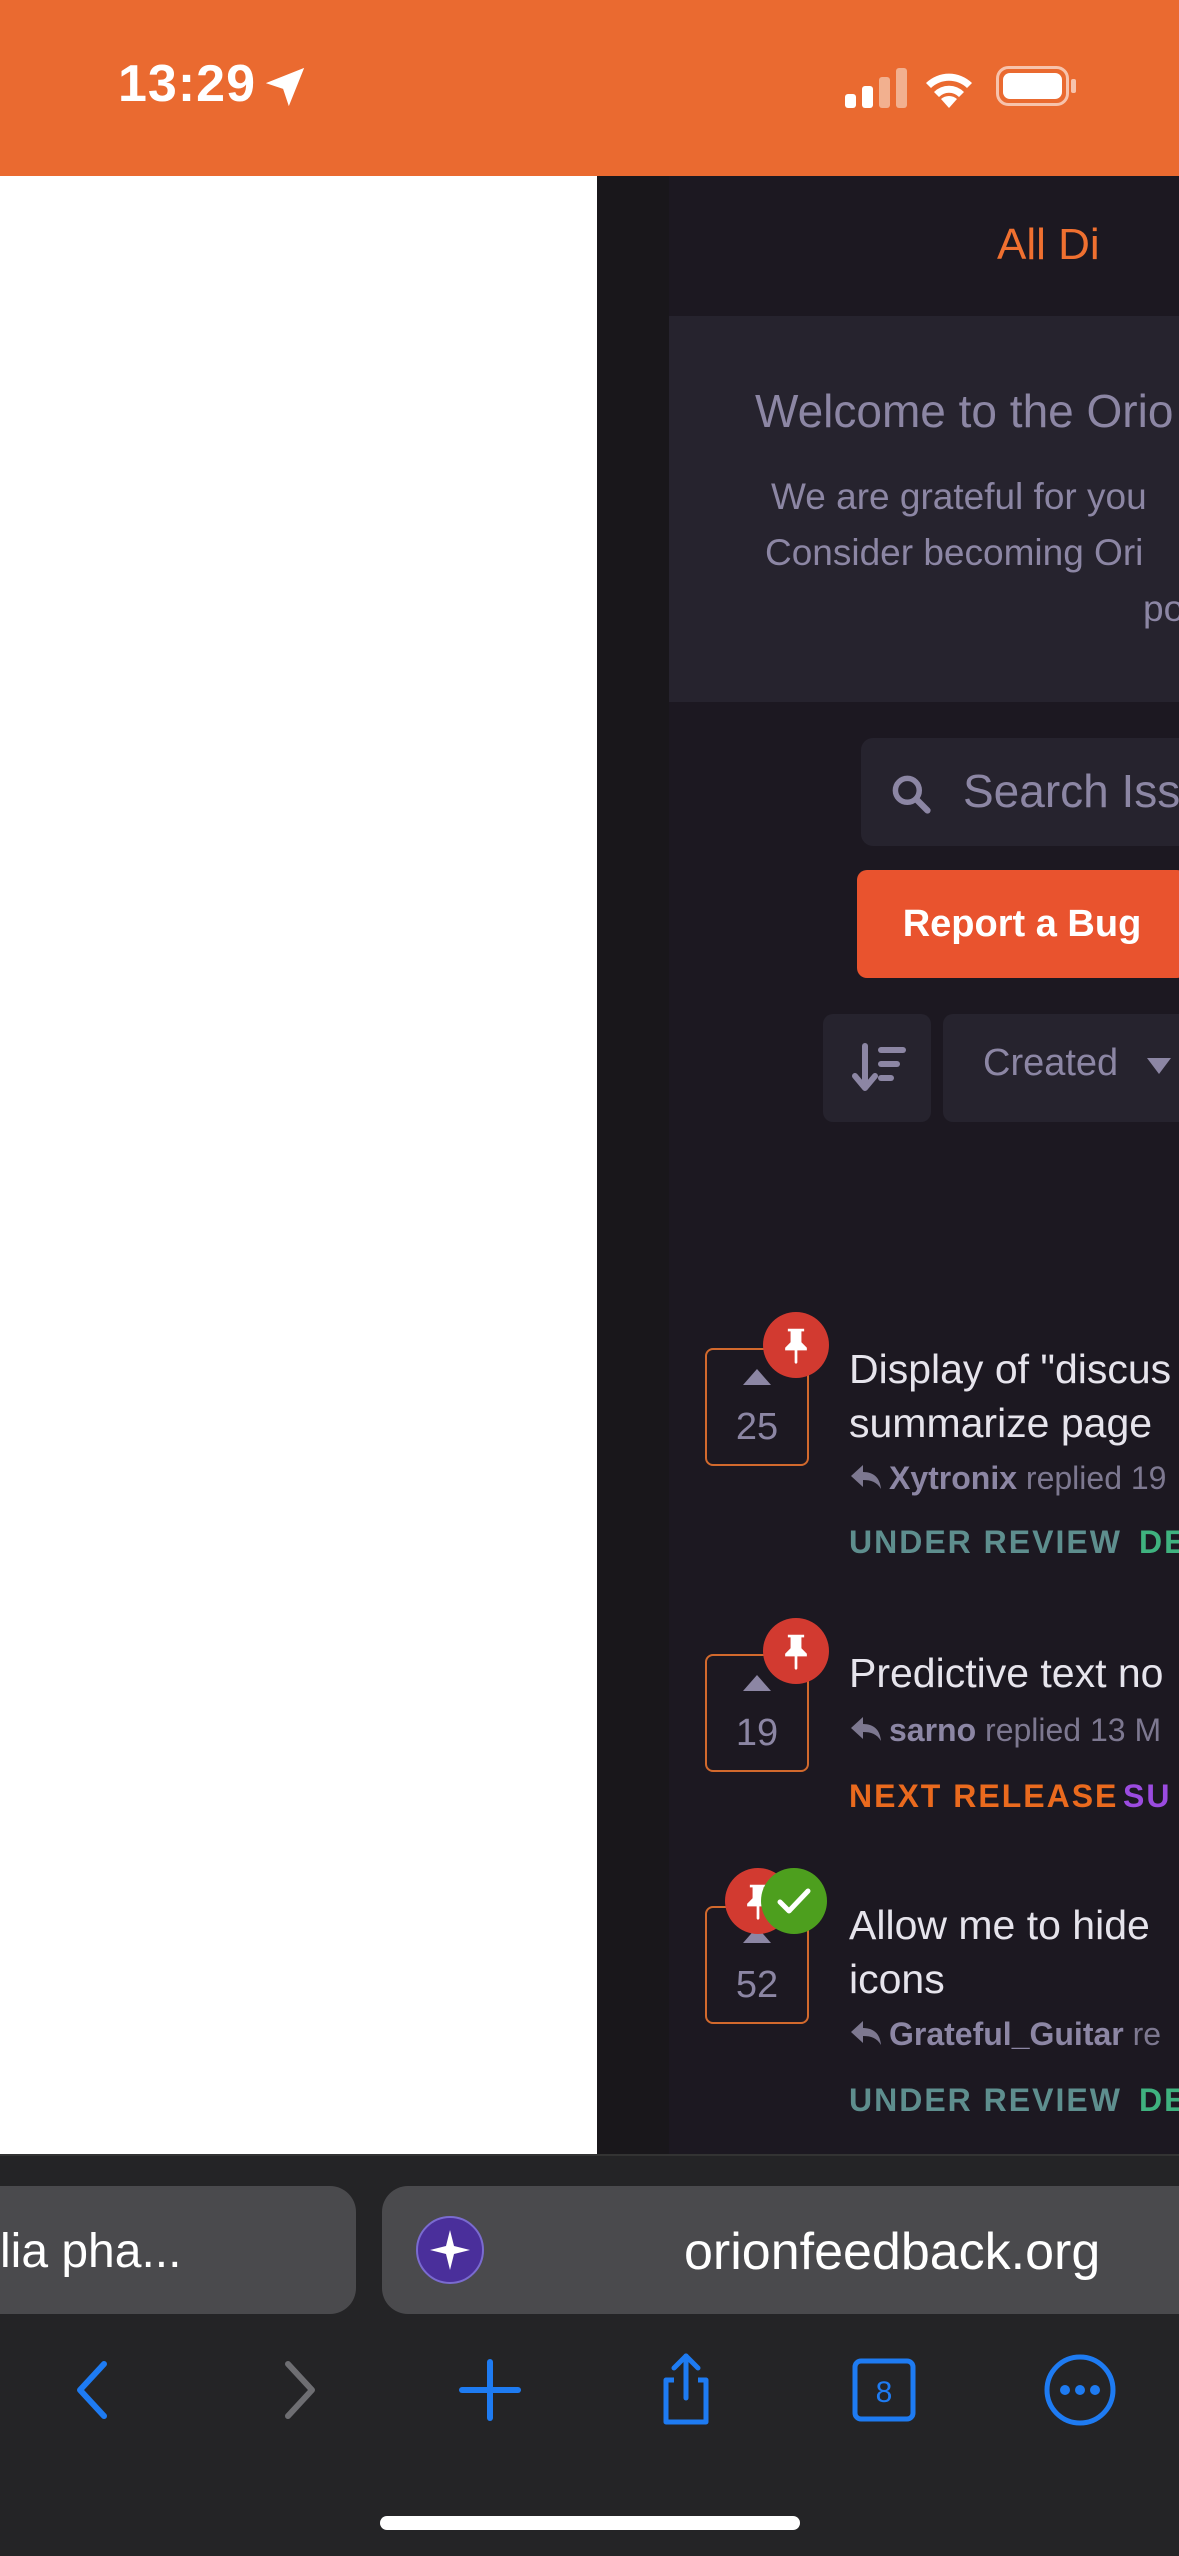 This screenshot has height=2556, width=1179. What do you see at coordinates (794, 1901) in the screenshot?
I see `completed-check-icon` at bounding box center [794, 1901].